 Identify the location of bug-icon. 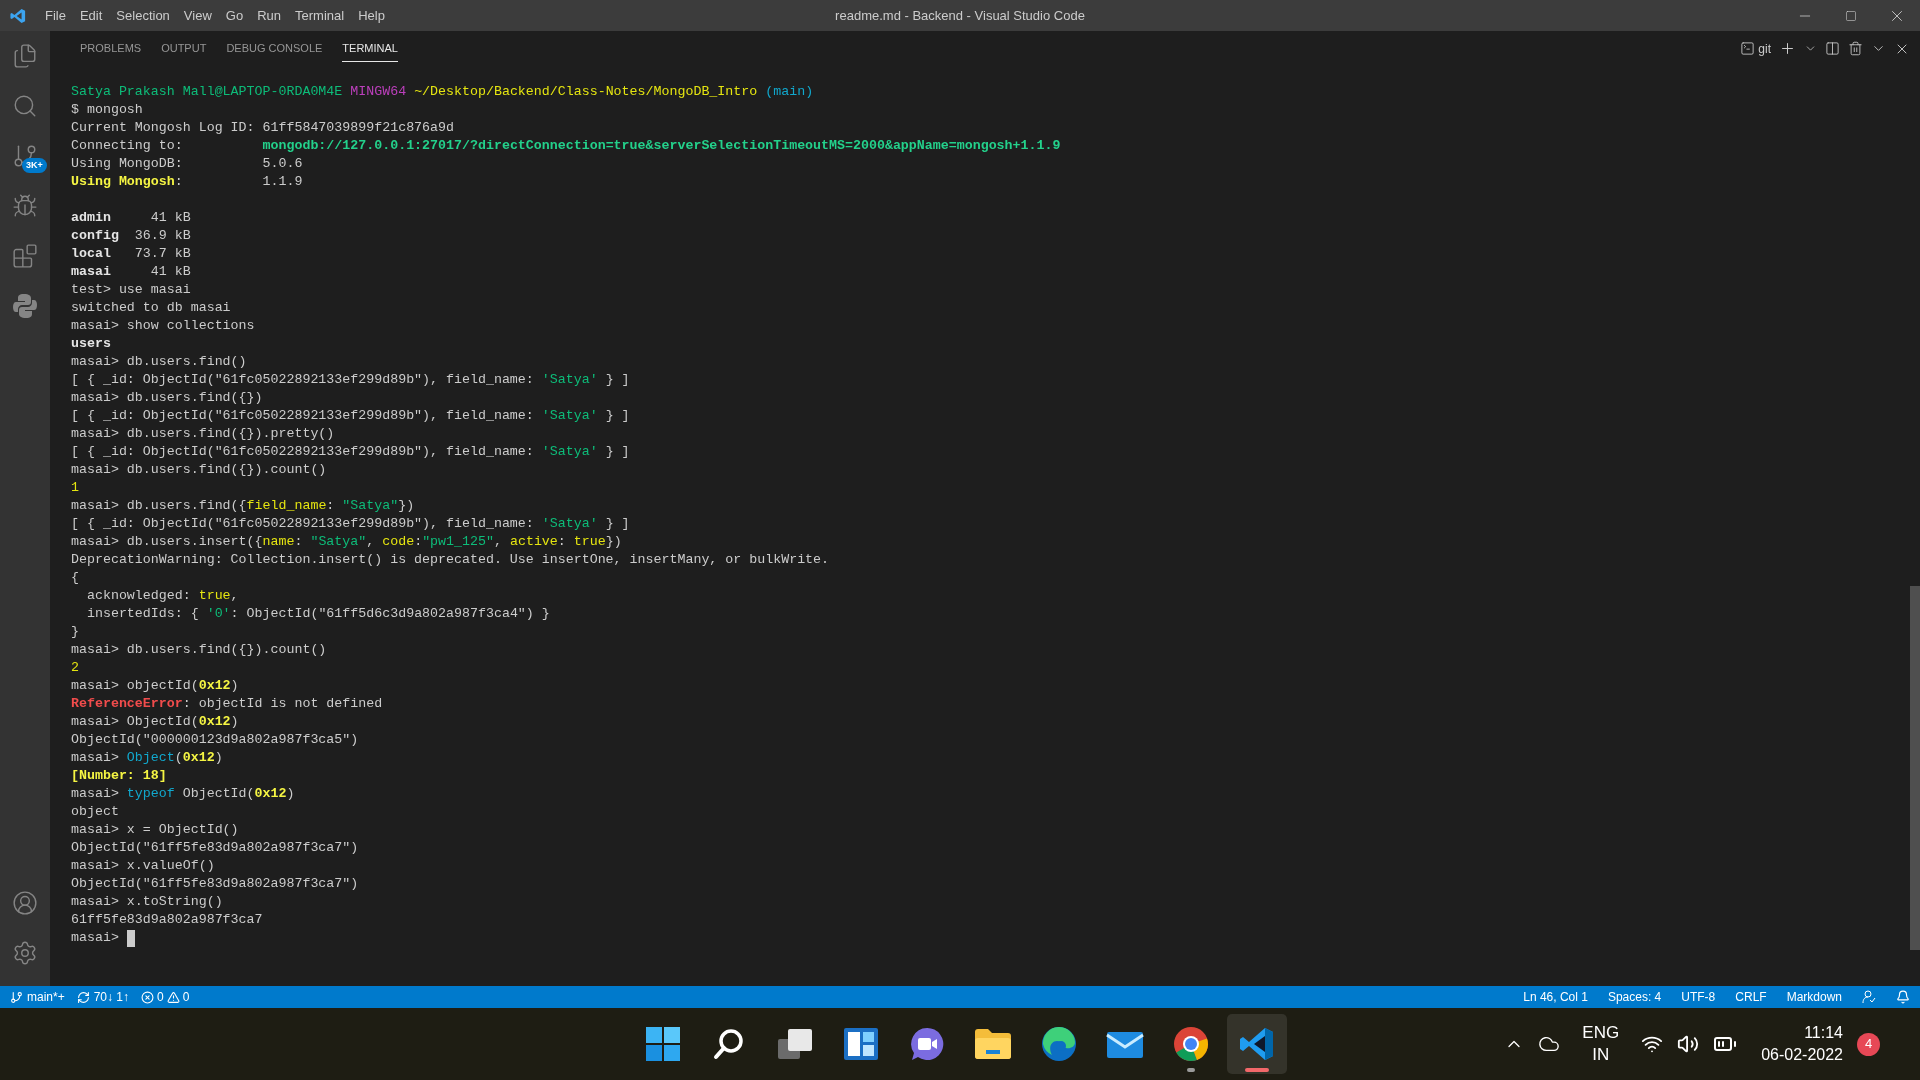
(25, 206).